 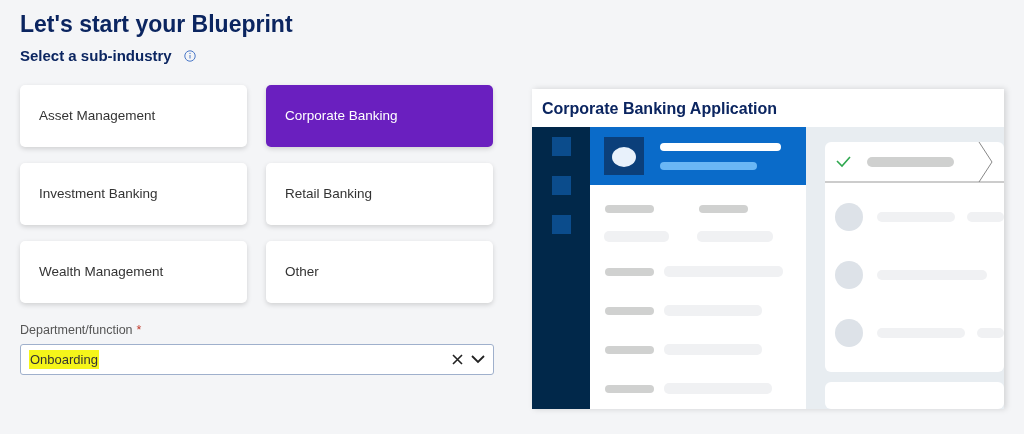 I want to click on sub-industry-option: Wealth Management, so click(x=133, y=272).